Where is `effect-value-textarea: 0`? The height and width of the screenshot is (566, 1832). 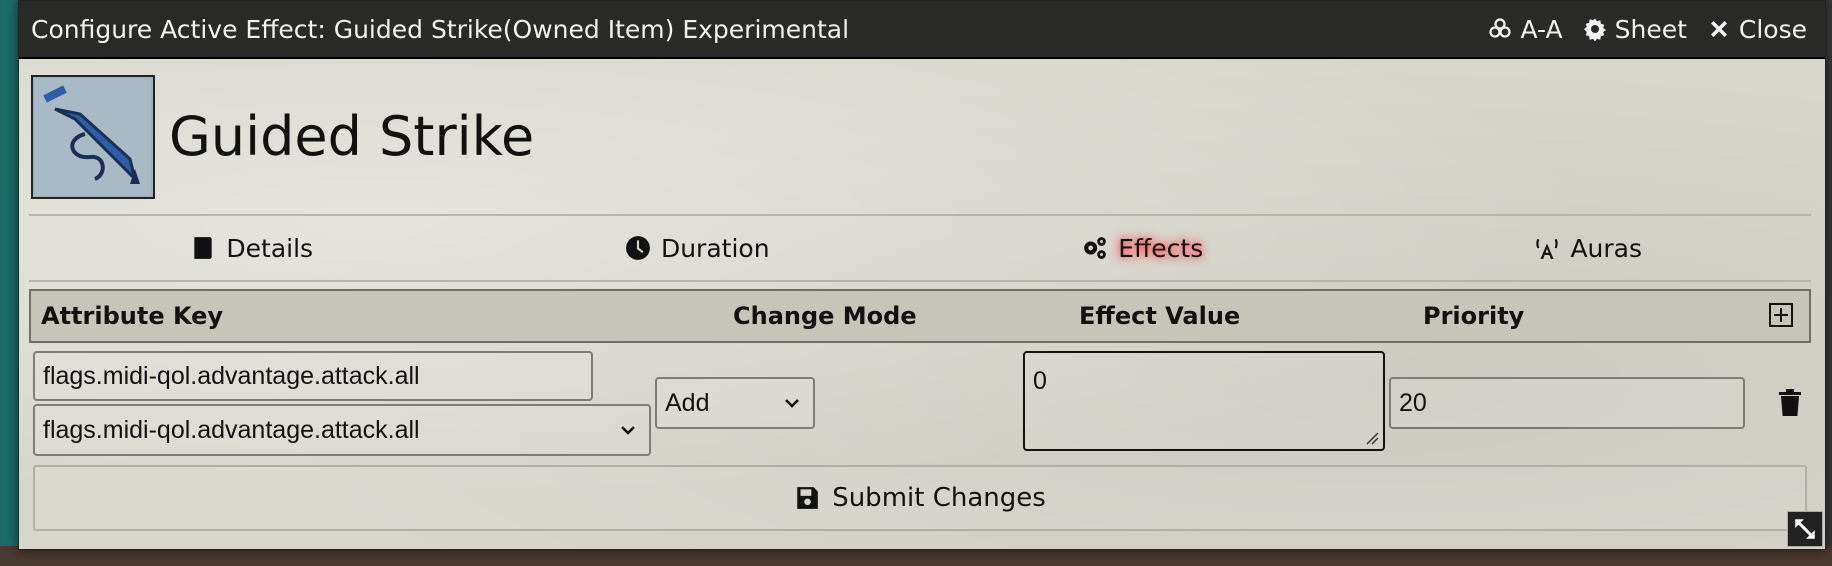 effect-value-textarea: 0 is located at coordinates (1204, 401).